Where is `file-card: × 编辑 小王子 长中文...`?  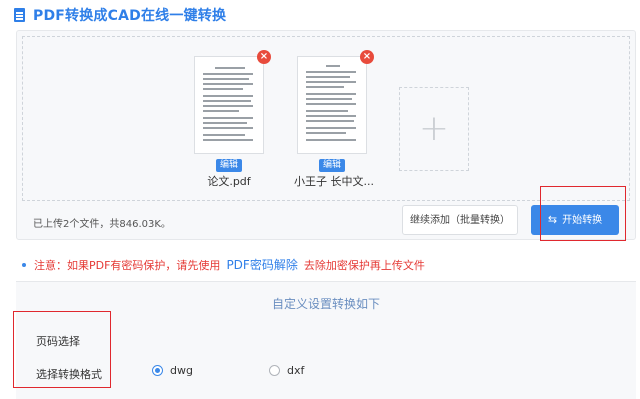 file-card: × 编辑 小王子 长中文... is located at coordinates (334, 119).